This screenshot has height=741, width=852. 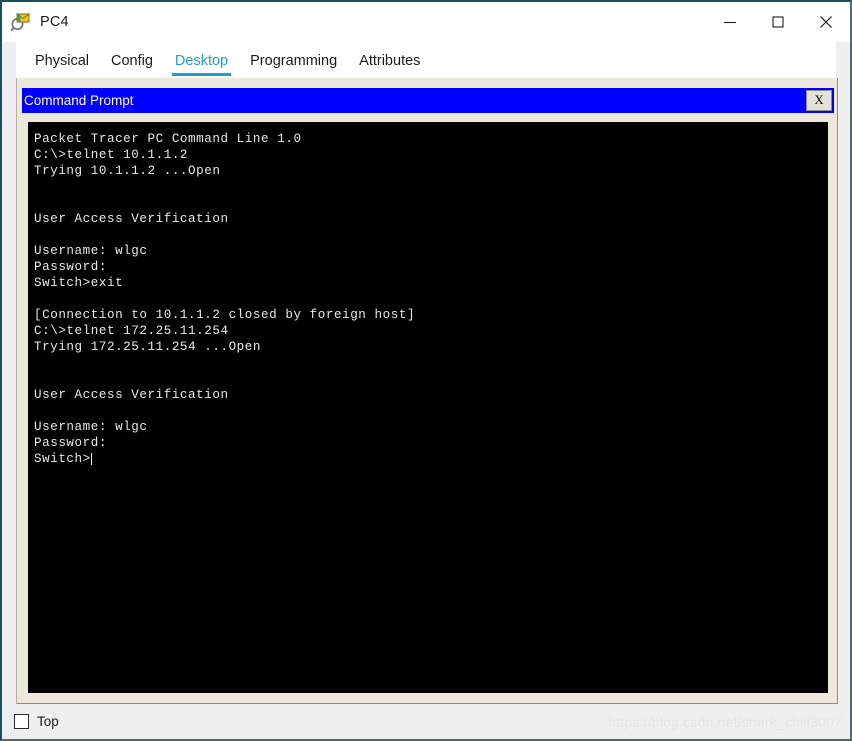 I want to click on maximize-button, so click(x=778, y=22).